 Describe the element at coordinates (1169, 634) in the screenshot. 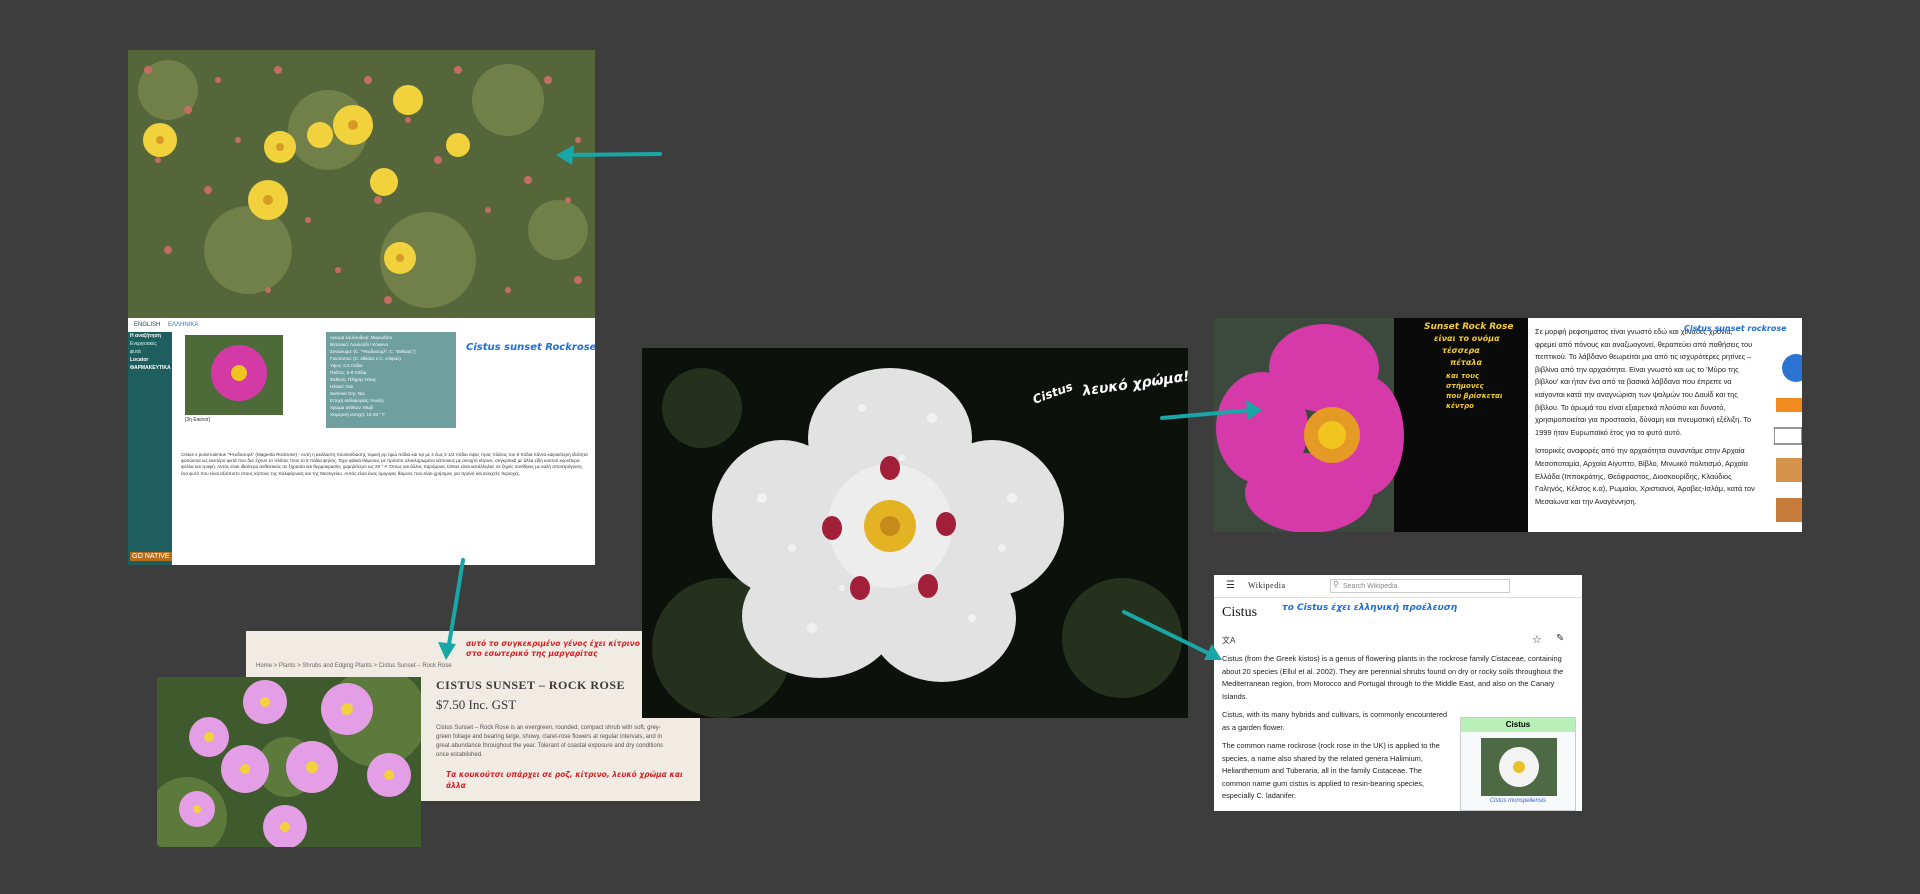

I see `arrow-to-panel5` at that location.